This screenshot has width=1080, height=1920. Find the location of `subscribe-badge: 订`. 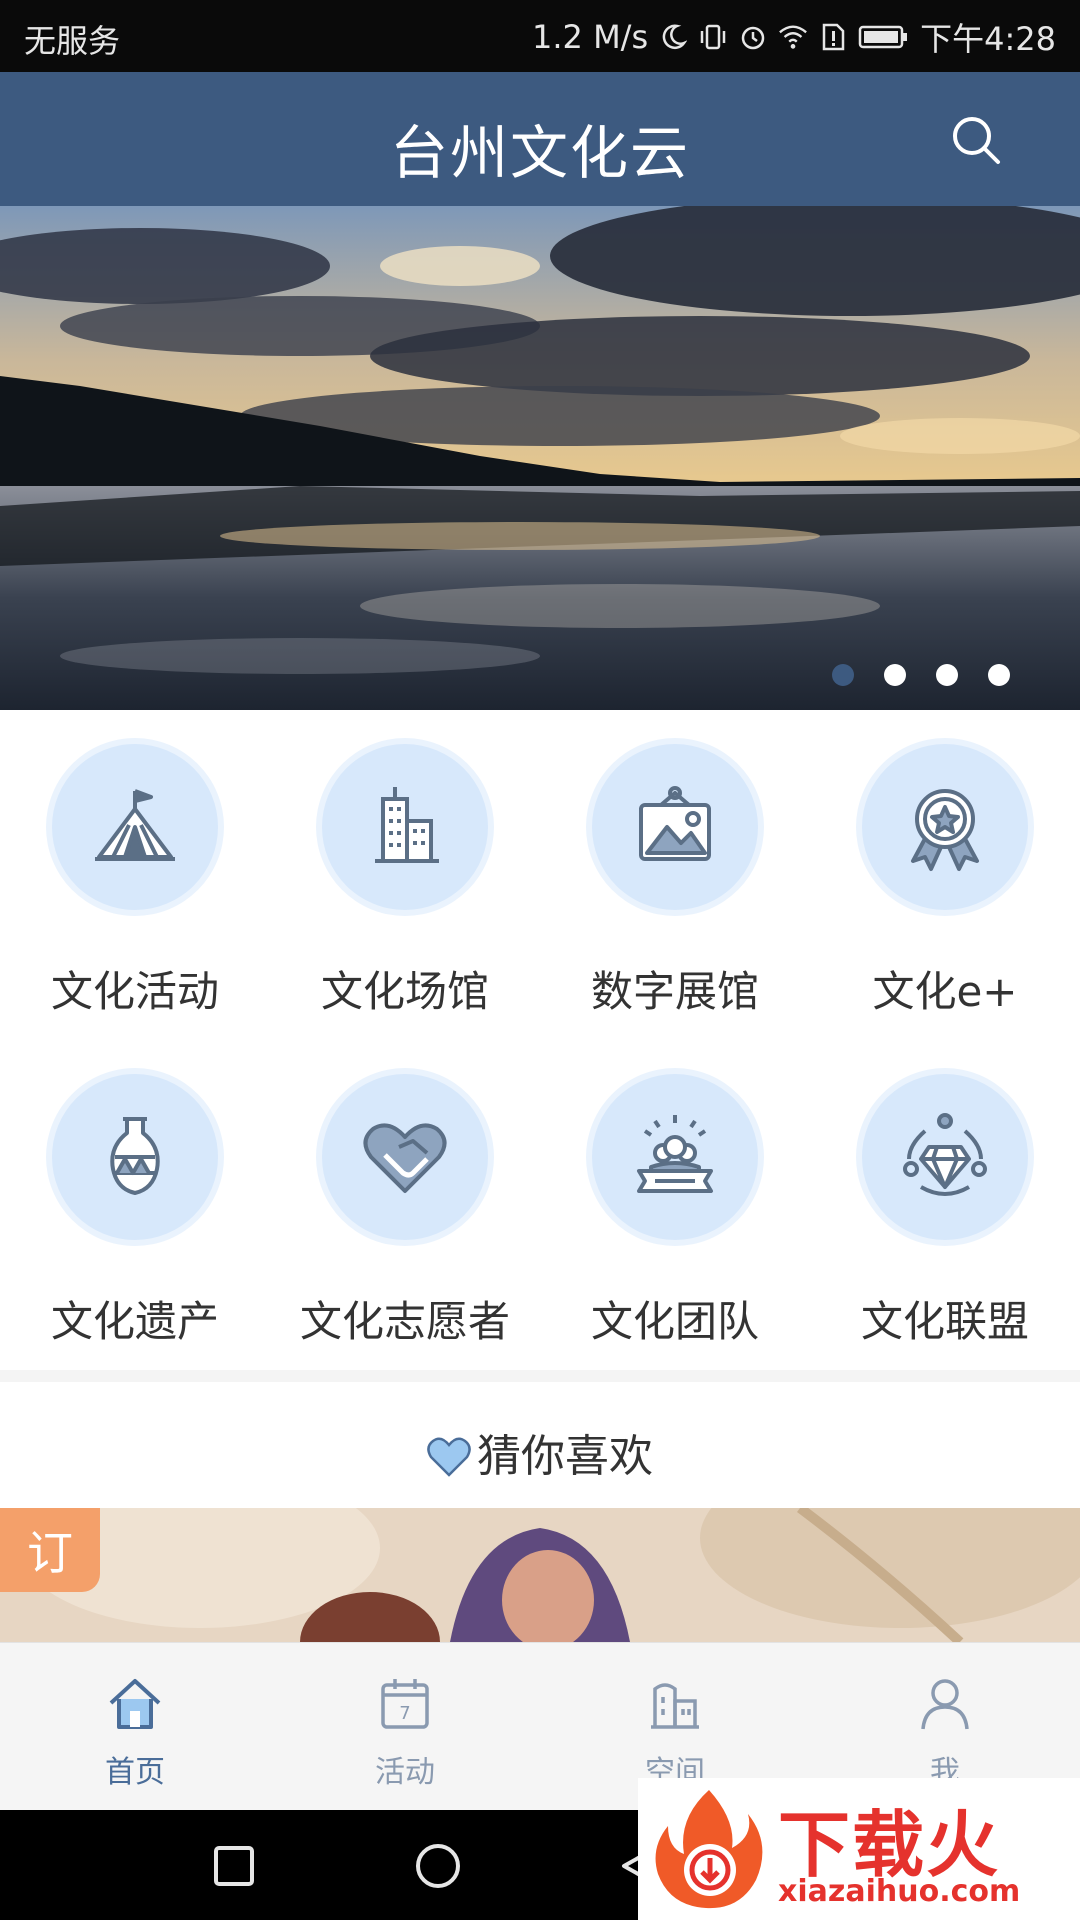

subscribe-badge: 订 is located at coordinates (50, 1550).